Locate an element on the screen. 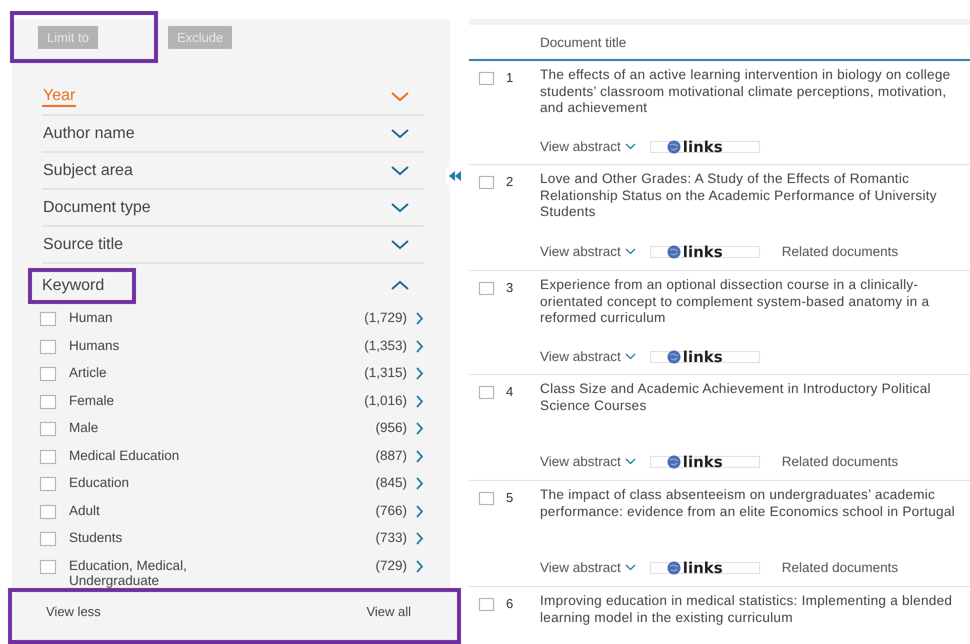  row-number: 3 is located at coordinates (509, 288).